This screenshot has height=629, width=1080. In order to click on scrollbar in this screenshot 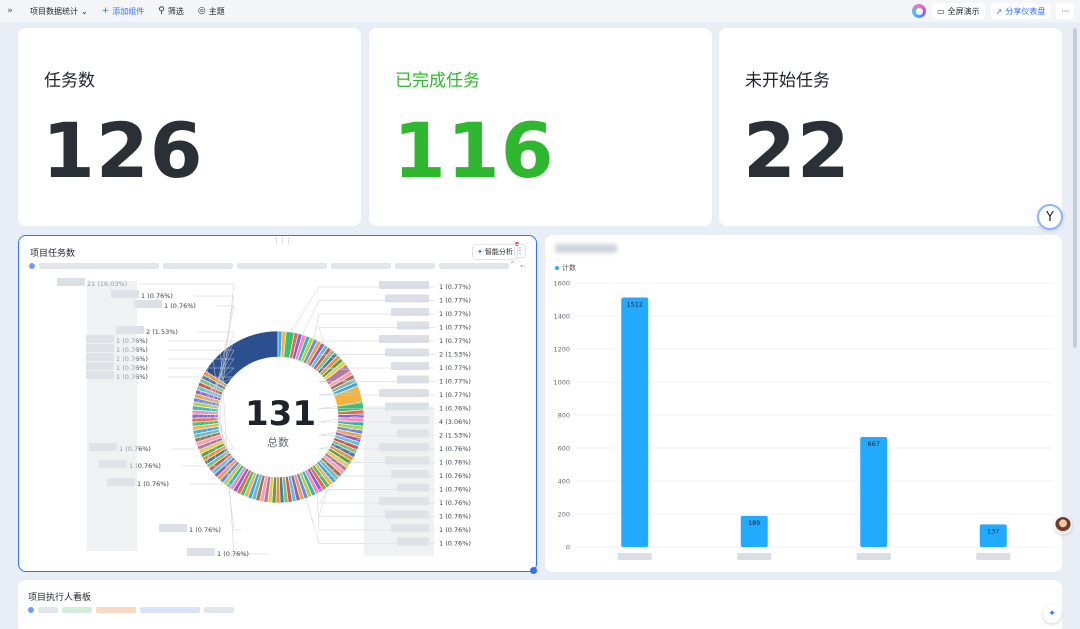, I will do `click(1075, 188)`.